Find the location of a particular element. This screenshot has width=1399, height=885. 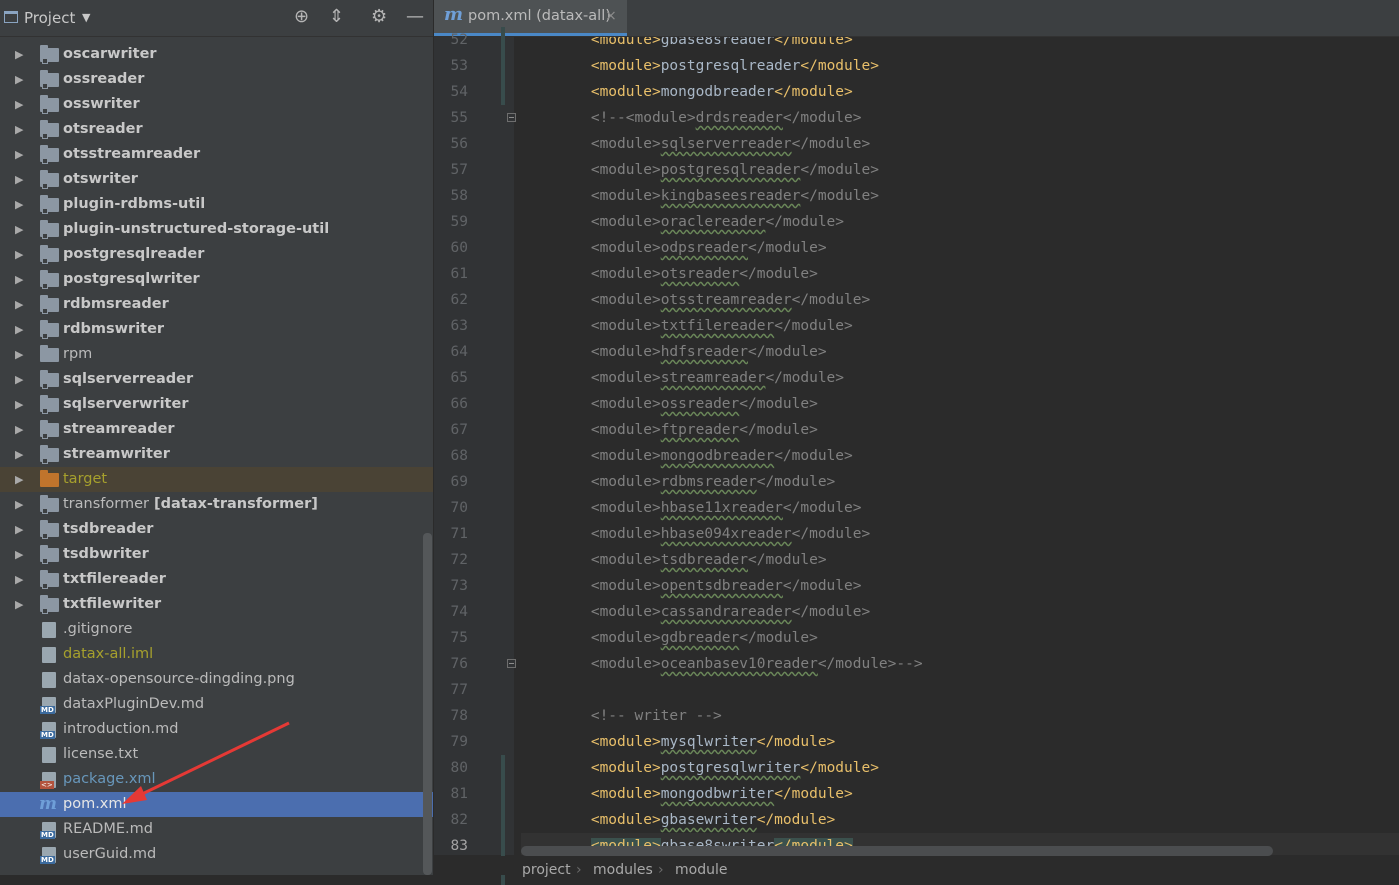

tree-item: datax-all.iml is located at coordinates (216, 654).